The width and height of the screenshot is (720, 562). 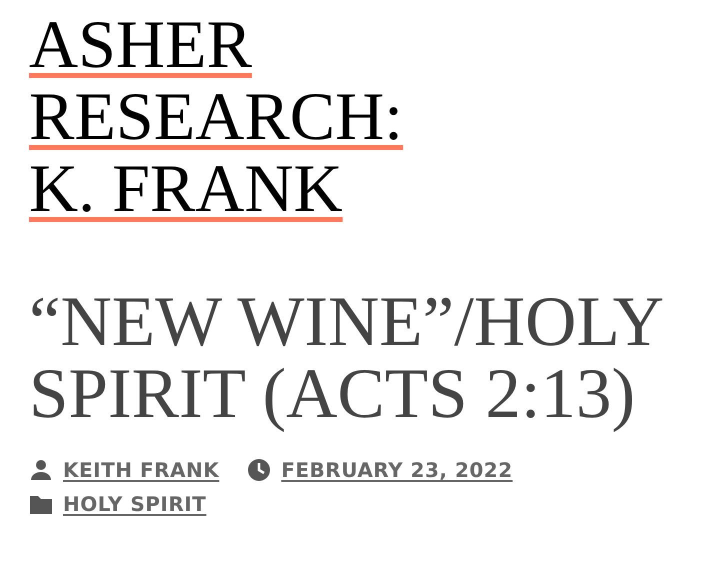 What do you see at coordinates (41, 470) in the screenshot?
I see `person-icon` at bounding box center [41, 470].